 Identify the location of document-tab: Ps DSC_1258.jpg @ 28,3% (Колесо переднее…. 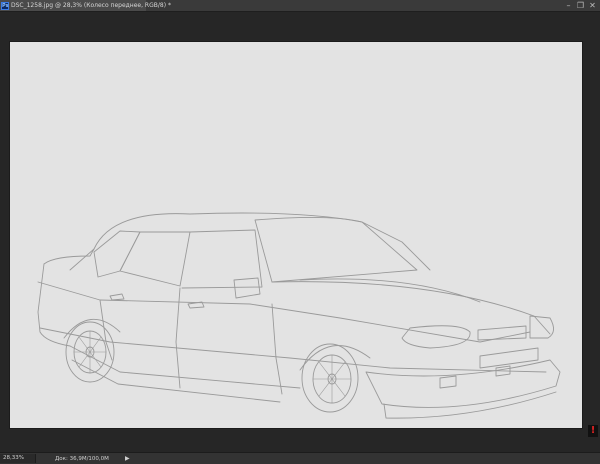
(85, 5).